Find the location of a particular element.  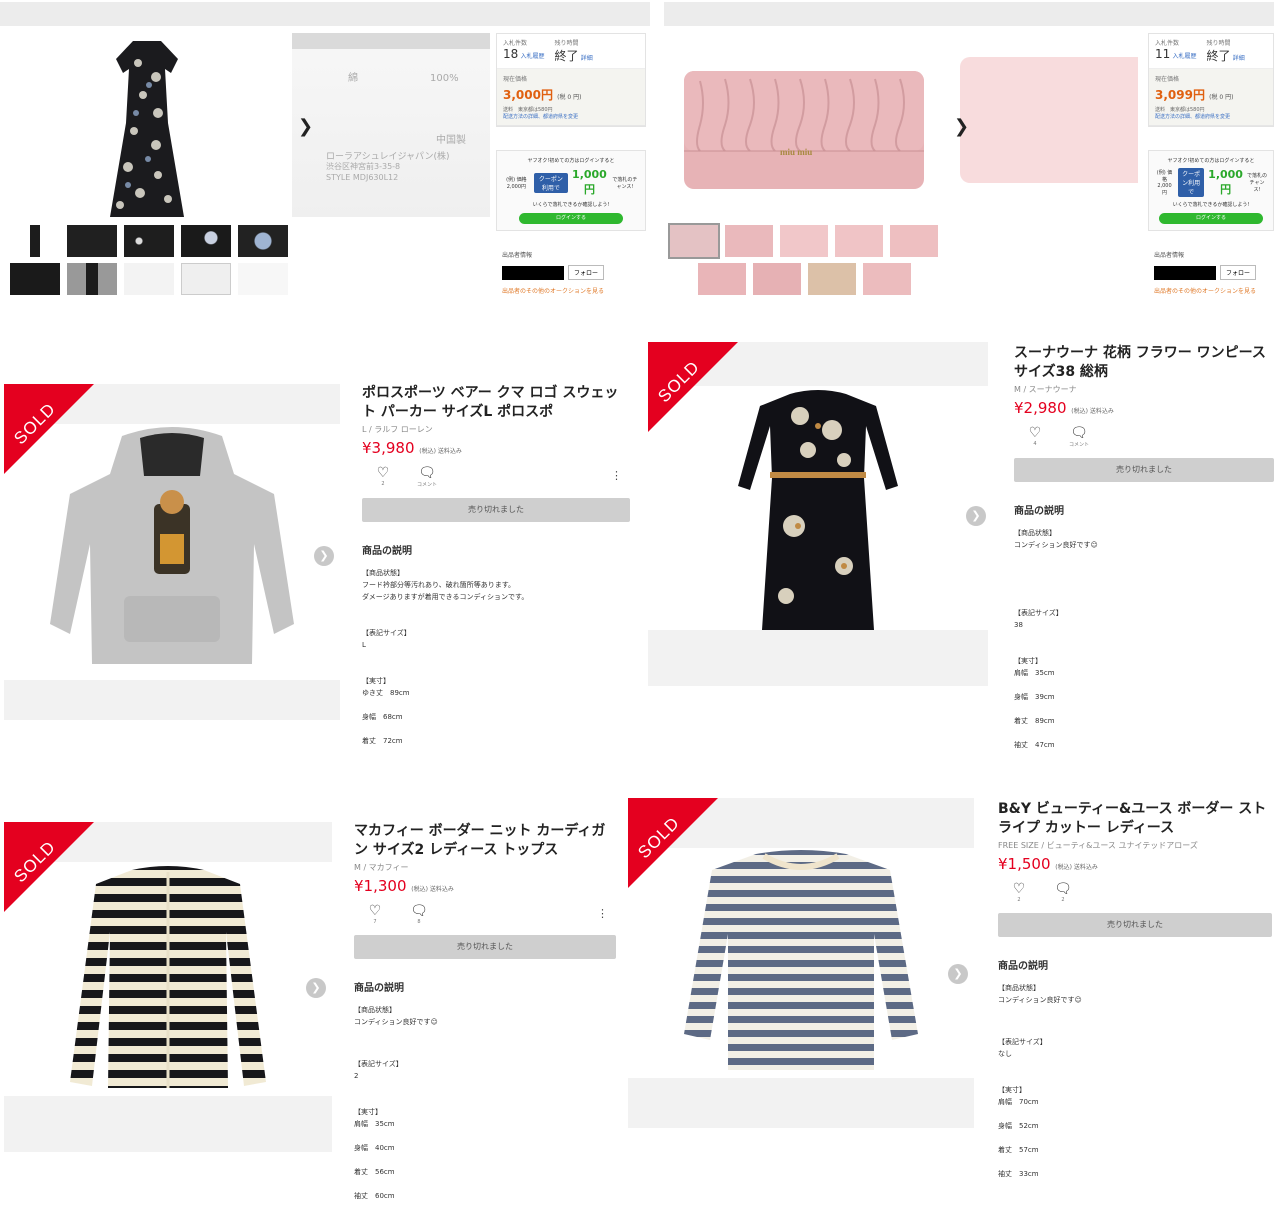

comment-button: 🗨 2 is located at coordinates (1063, 892).